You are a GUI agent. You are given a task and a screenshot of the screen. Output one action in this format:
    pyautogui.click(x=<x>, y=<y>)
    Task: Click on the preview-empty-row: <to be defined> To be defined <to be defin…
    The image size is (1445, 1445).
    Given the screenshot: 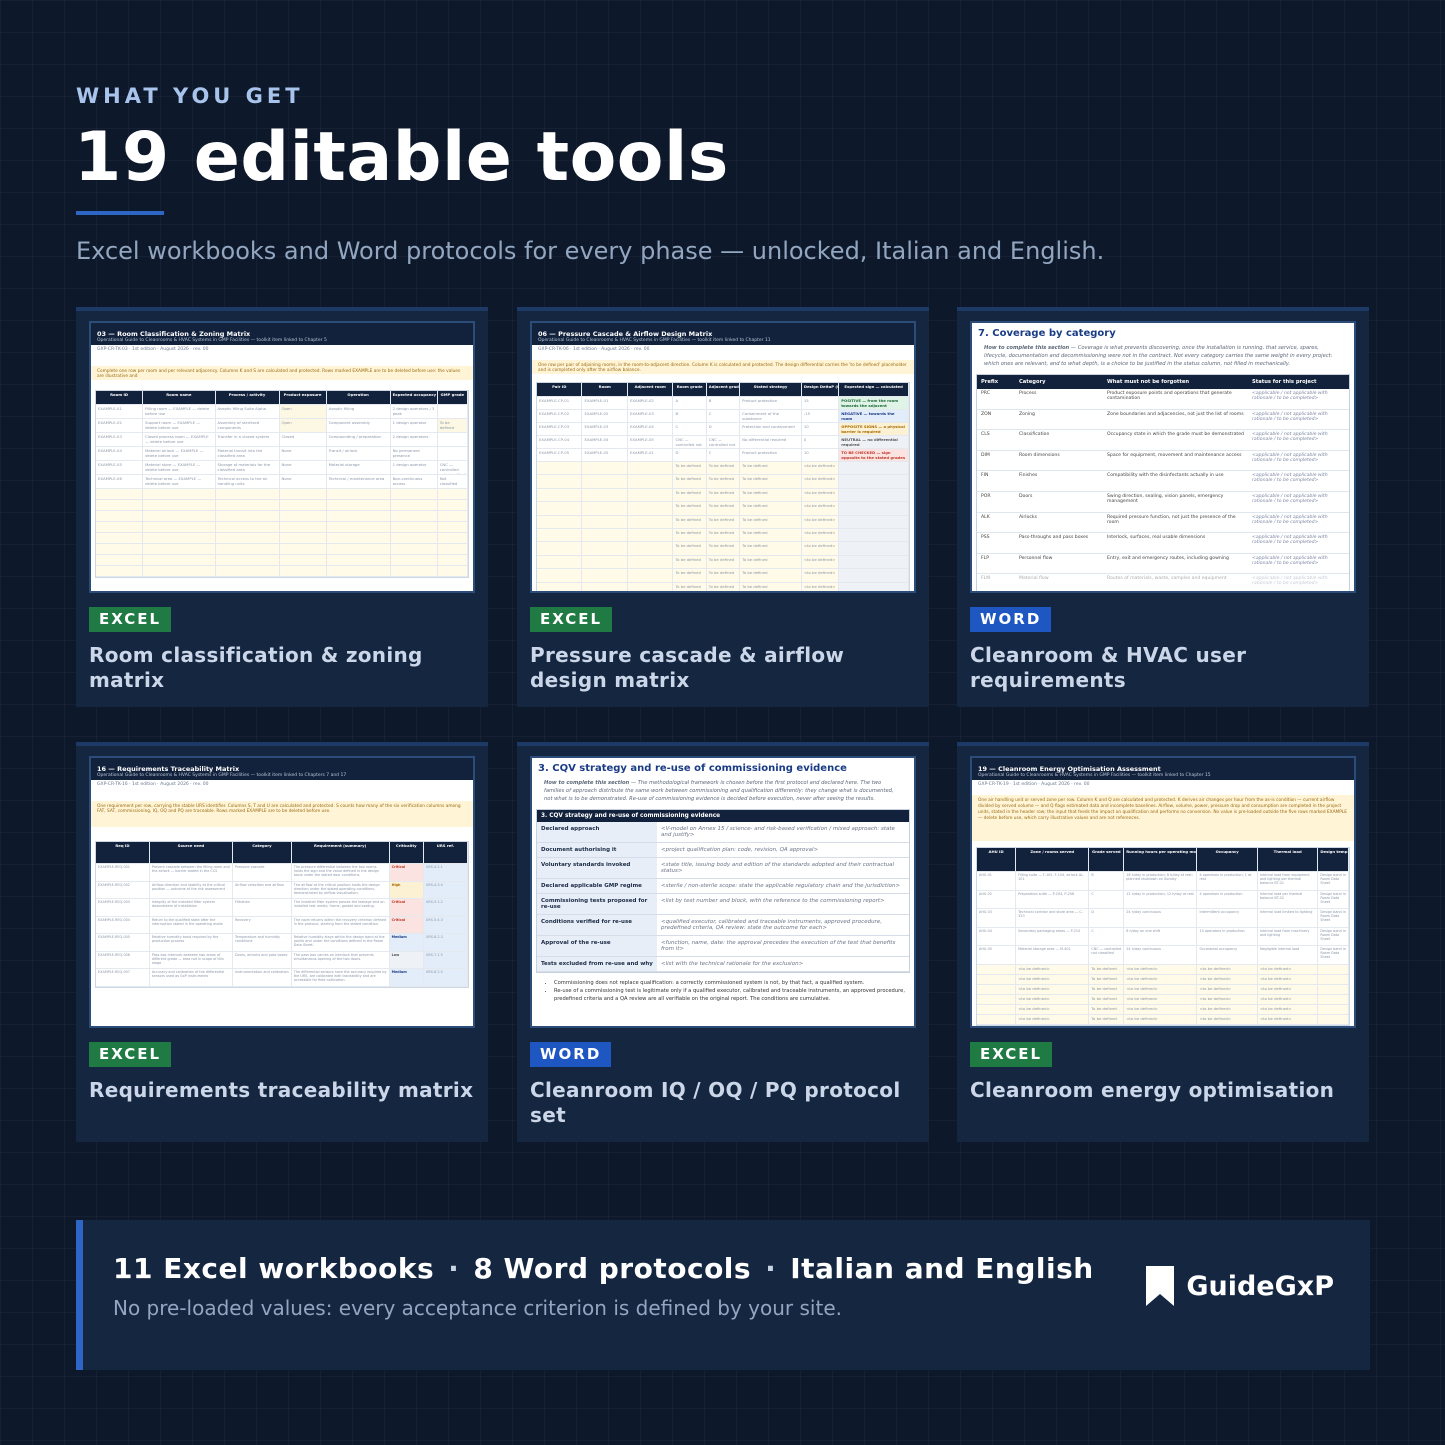 What is the action you would take?
    pyautogui.click(x=1163, y=1009)
    